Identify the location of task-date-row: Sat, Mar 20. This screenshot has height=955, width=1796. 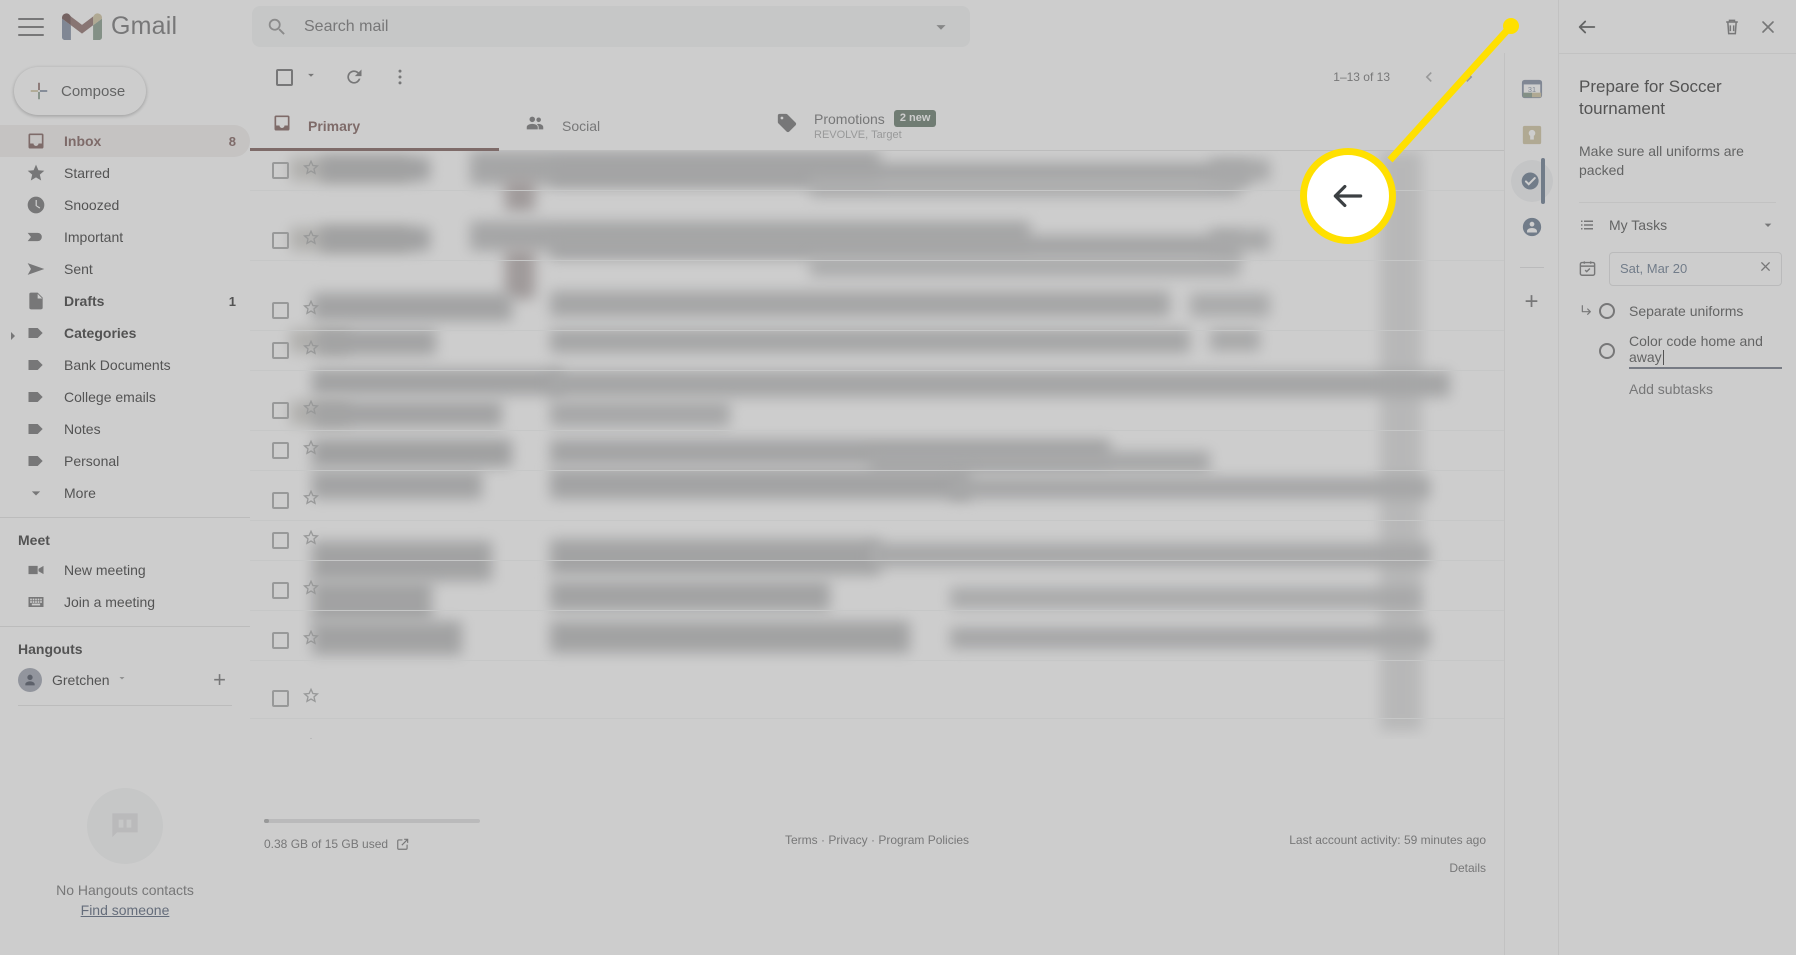
(1677, 269).